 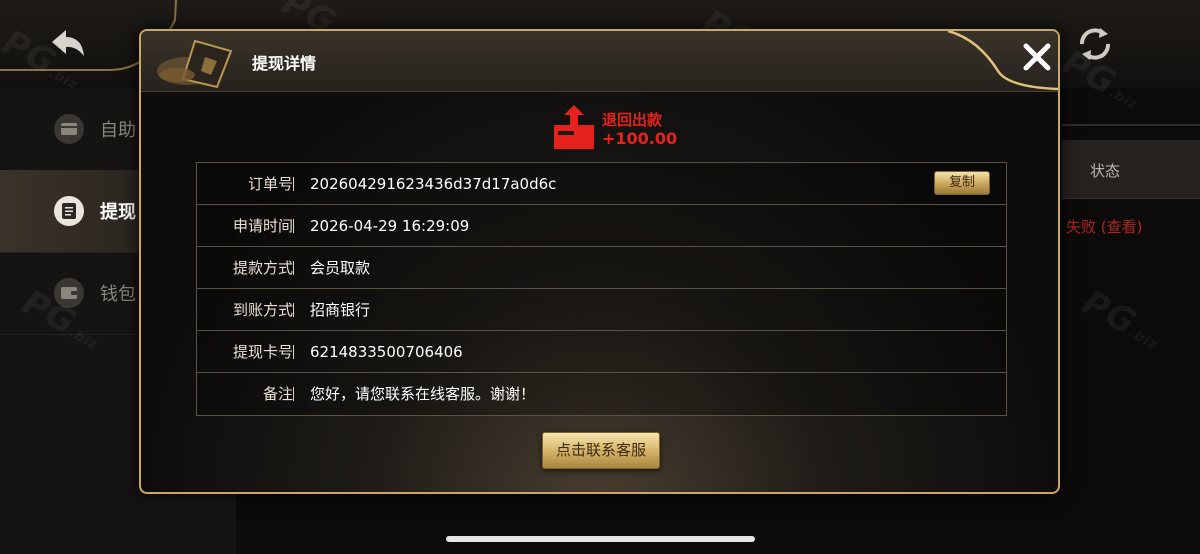 I want to click on table-row: 提款方式 会员取款, so click(x=601, y=268).